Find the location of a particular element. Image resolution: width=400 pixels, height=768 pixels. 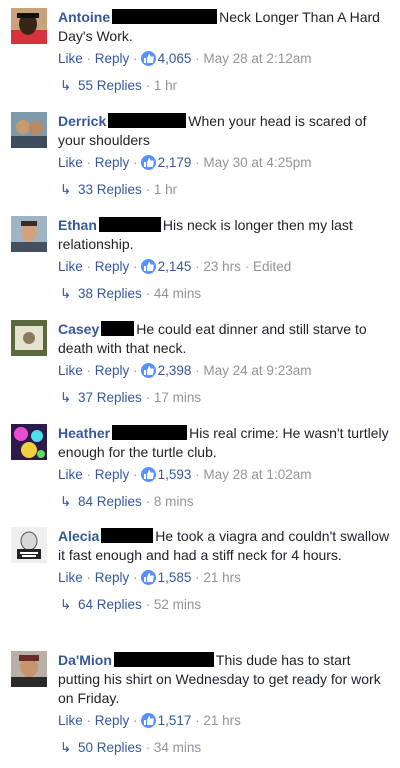

comment-timestamp: May 28 at 2:12am is located at coordinates (257, 58).